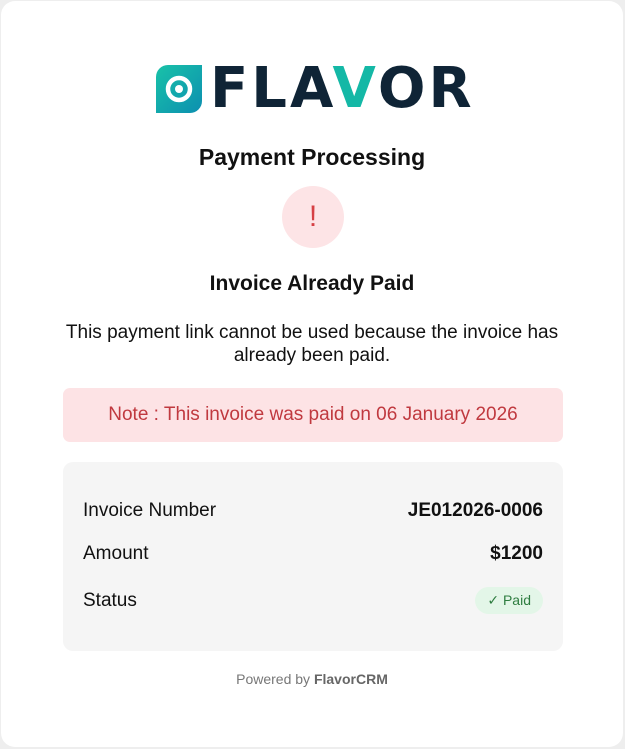 Image resolution: width=625 pixels, height=749 pixels. What do you see at coordinates (273, 679) in the screenshot?
I see `powered-by-text: Powered by` at bounding box center [273, 679].